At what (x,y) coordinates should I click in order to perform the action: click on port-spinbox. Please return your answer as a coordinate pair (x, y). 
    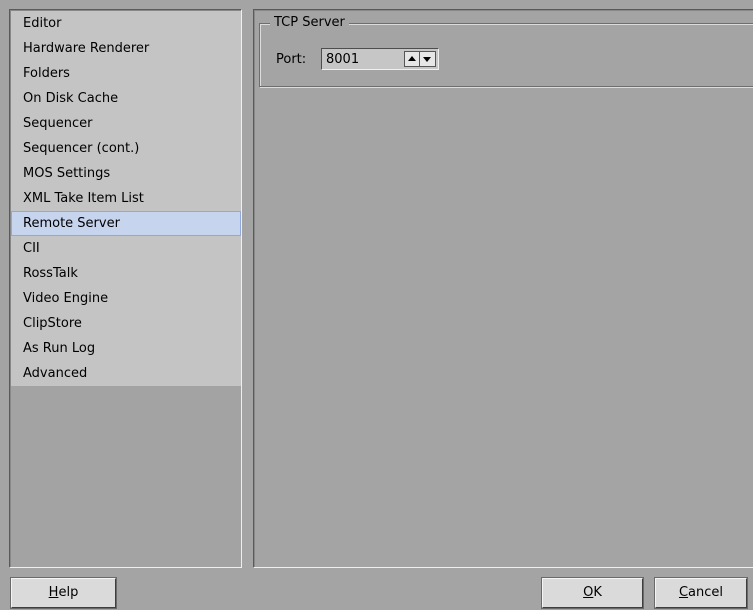
    Looking at the image, I should click on (380, 59).